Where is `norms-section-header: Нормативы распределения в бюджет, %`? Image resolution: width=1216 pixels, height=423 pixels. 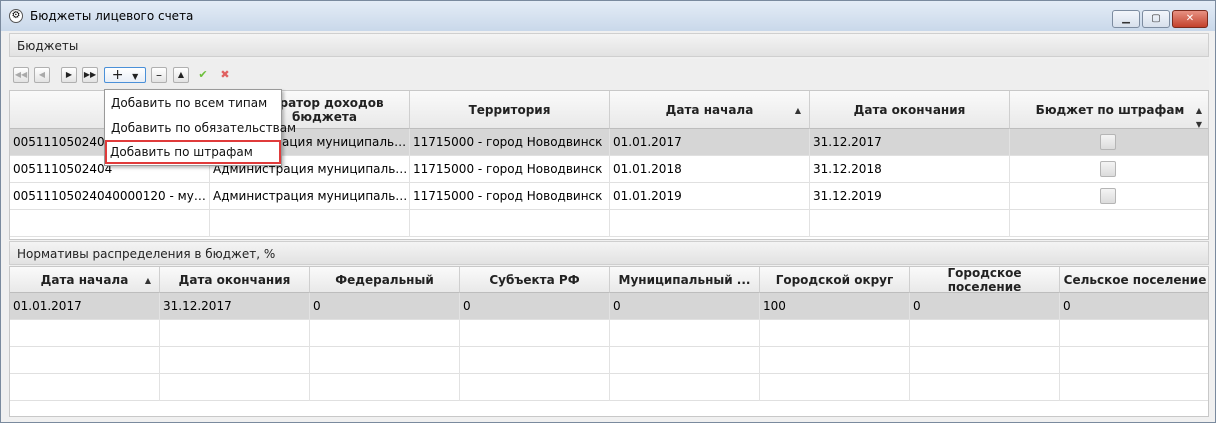 norms-section-header: Нормативы распределения в бюджет, % is located at coordinates (609, 253).